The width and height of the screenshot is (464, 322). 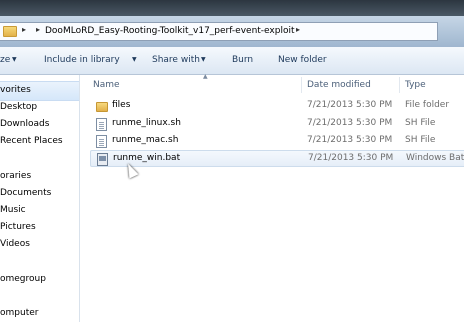 I want to click on column-header-date-modified: Date modified, so click(x=339, y=85).